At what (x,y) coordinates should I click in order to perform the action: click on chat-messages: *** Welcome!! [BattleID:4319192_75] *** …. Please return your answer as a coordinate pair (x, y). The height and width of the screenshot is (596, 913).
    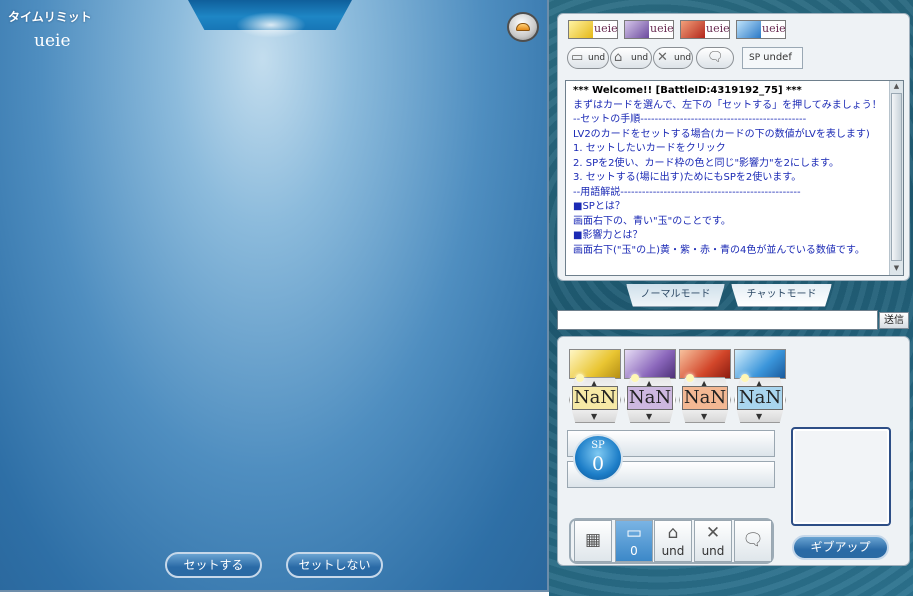
    Looking at the image, I should click on (729, 171).